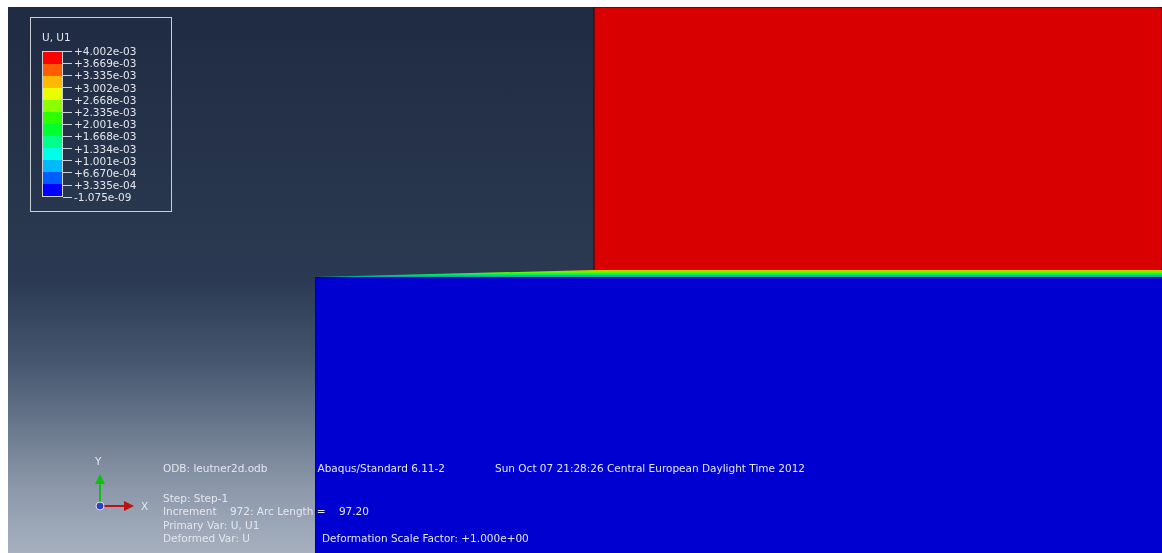 The height and width of the screenshot is (553, 1162). Describe the element at coordinates (105, 148) in the screenshot. I see `legend-value: +1.334e-03` at that location.